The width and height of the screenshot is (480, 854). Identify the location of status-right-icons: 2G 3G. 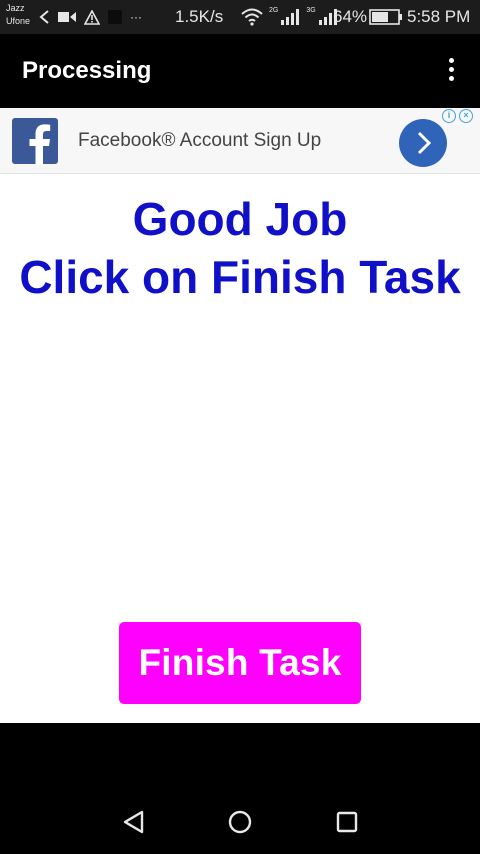
(289, 17).